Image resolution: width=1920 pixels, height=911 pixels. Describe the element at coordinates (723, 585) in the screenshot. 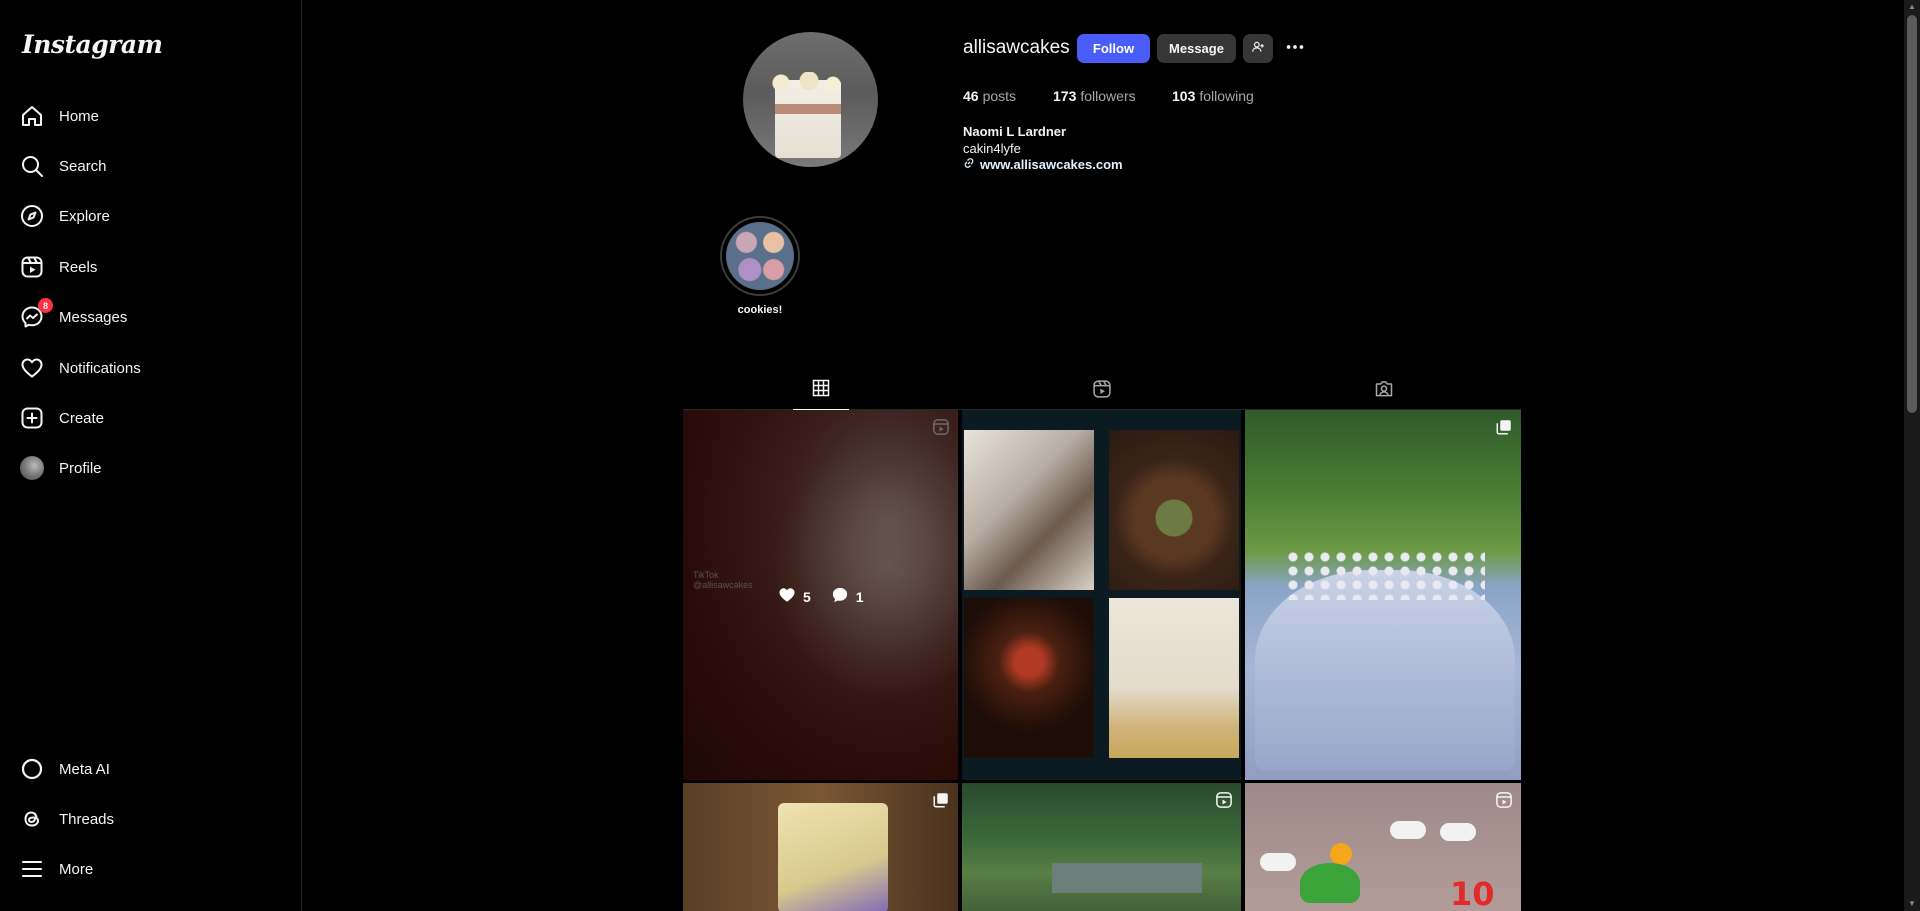

I see `tiktok-handle: @allisawcakes` at that location.